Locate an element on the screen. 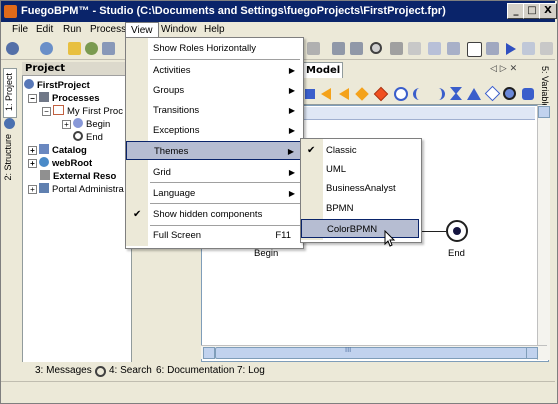 This screenshot has height=404, width=558. tree-item-label: End is located at coordinates (94, 137).